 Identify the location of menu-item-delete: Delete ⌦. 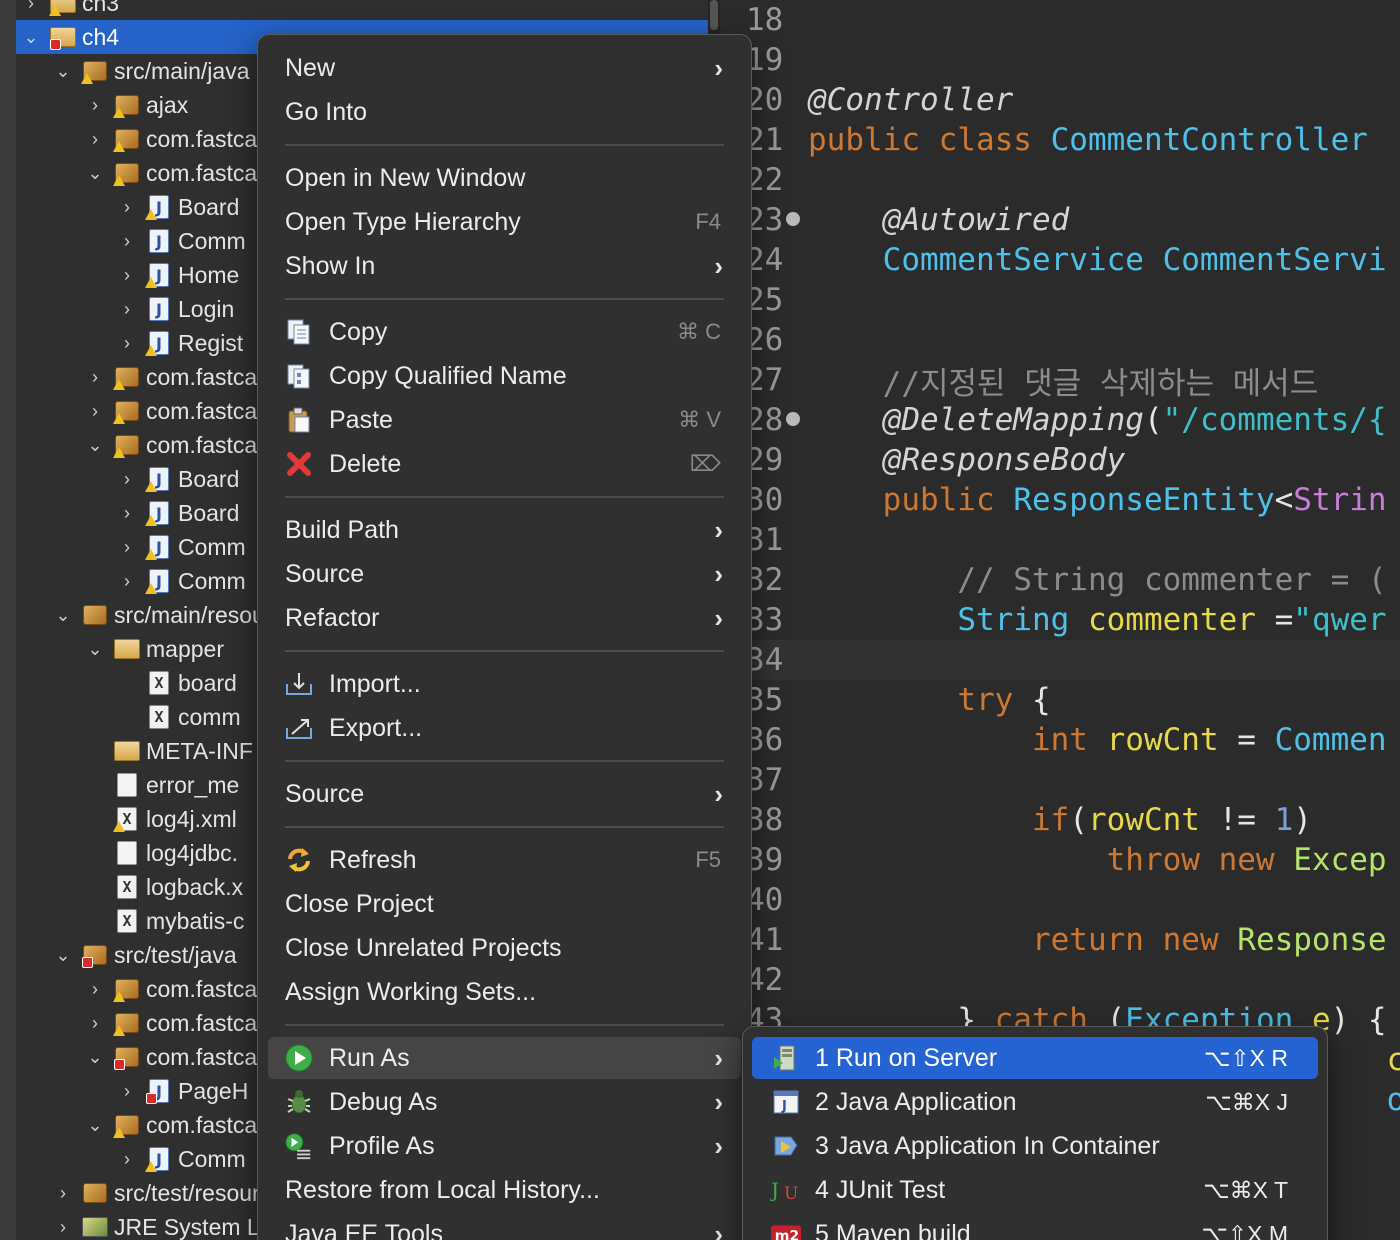
(504, 464).